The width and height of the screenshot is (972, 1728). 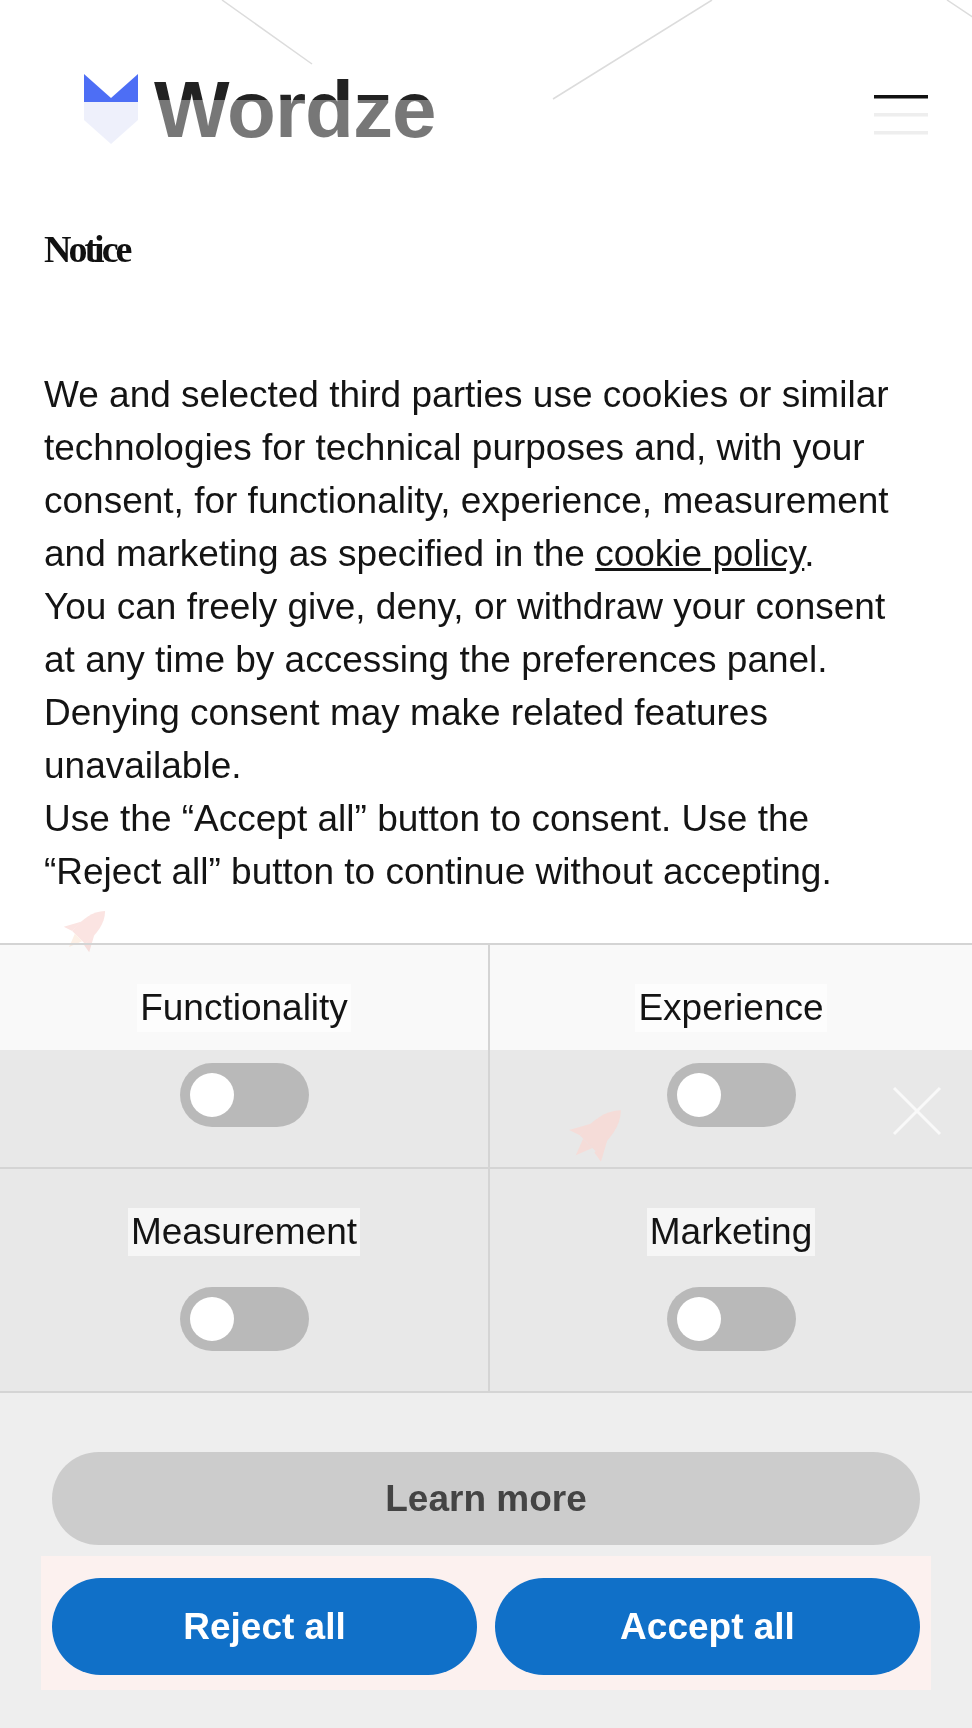 What do you see at coordinates (244, 1008) in the screenshot?
I see `purpose-label: Functionality` at bounding box center [244, 1008].